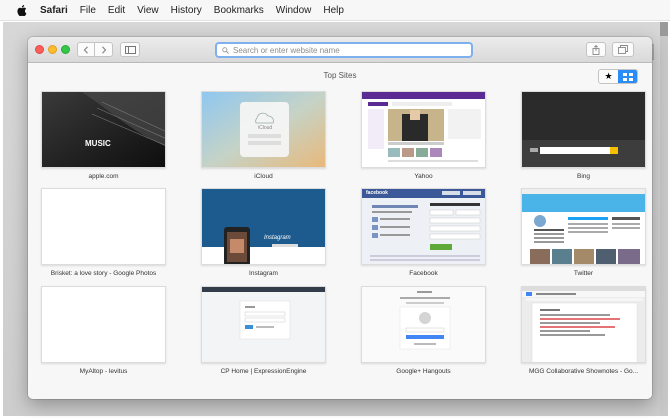  I want to click on menu-history: History, so click(186, 10).